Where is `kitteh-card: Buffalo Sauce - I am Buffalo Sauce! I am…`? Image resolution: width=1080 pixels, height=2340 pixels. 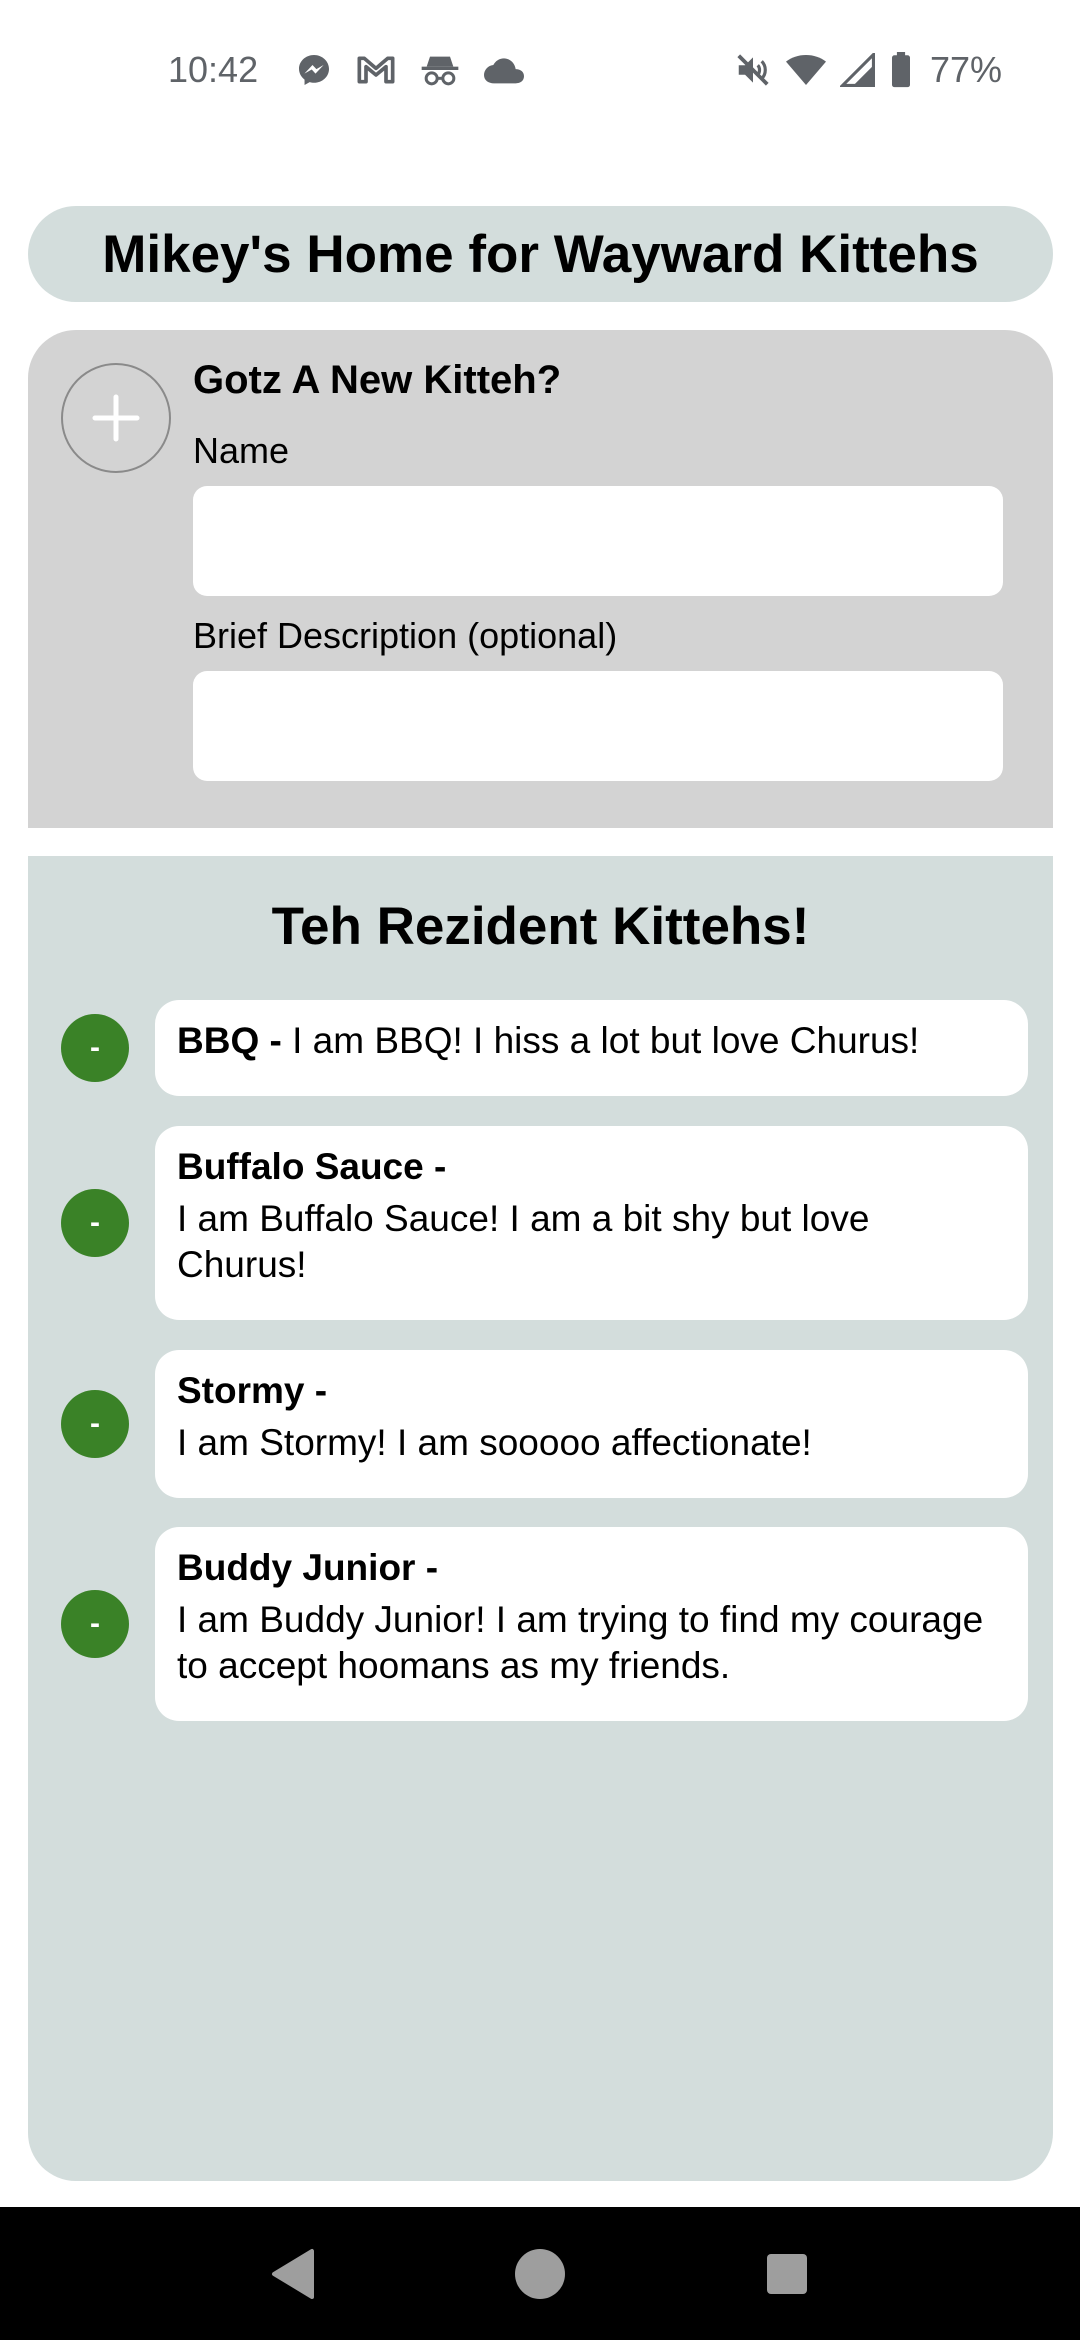 kitteh-card: Buffalo Sauce - I am Buffalo Sauce! I am… is located at coordinates (591, 1223).